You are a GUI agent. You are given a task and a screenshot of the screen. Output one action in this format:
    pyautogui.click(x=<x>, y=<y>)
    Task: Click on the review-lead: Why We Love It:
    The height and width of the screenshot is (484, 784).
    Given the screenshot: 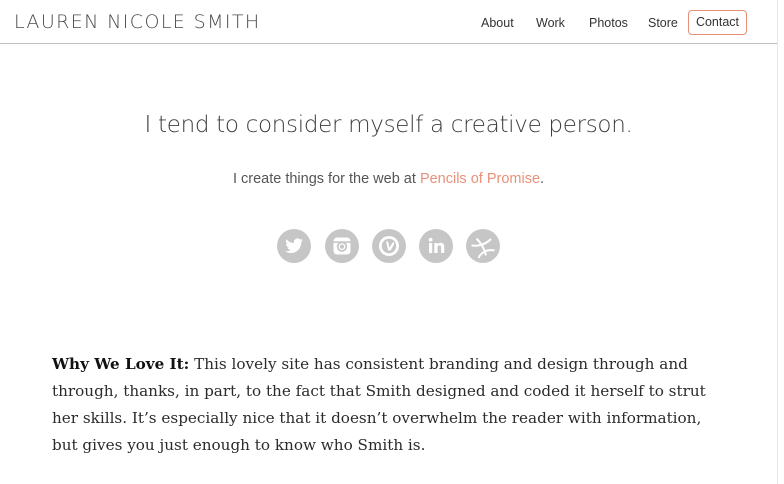 What is the action you would take?
    pyautogui.click(x=121, y=364)
    